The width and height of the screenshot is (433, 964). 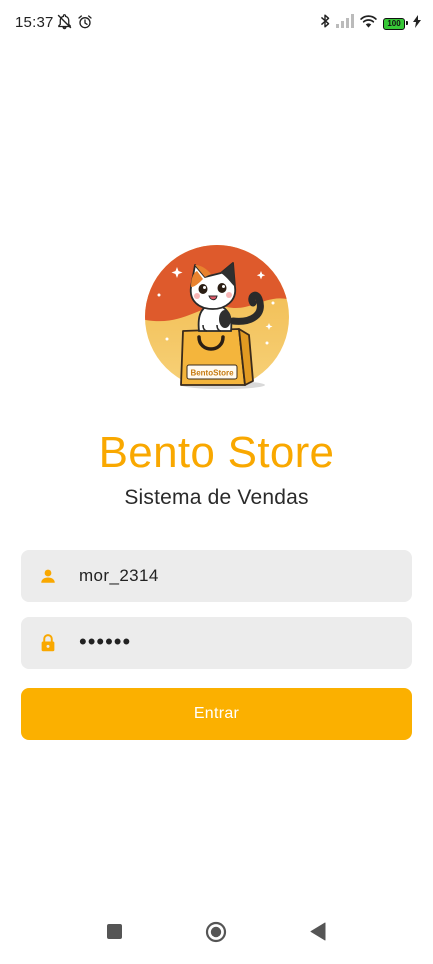 What do you see at coordinates (212, 373) in the screenshot?
I see `logo-bag-text: BentoStore` at bounding box center [212, 373].